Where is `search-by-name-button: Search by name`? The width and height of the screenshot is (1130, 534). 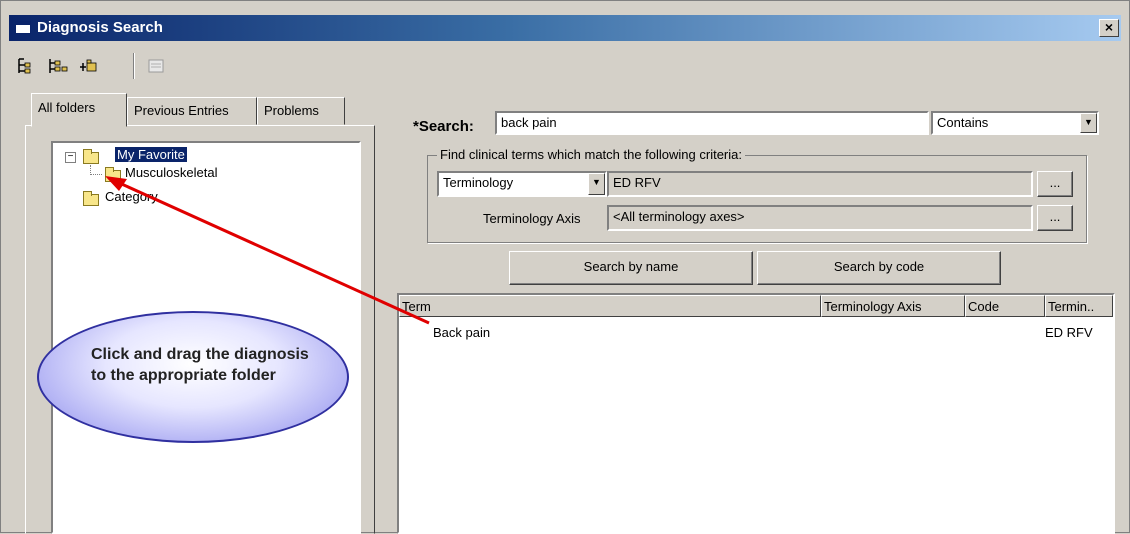
search-by-name-button: Search by name is located at coordinates (631, 268).